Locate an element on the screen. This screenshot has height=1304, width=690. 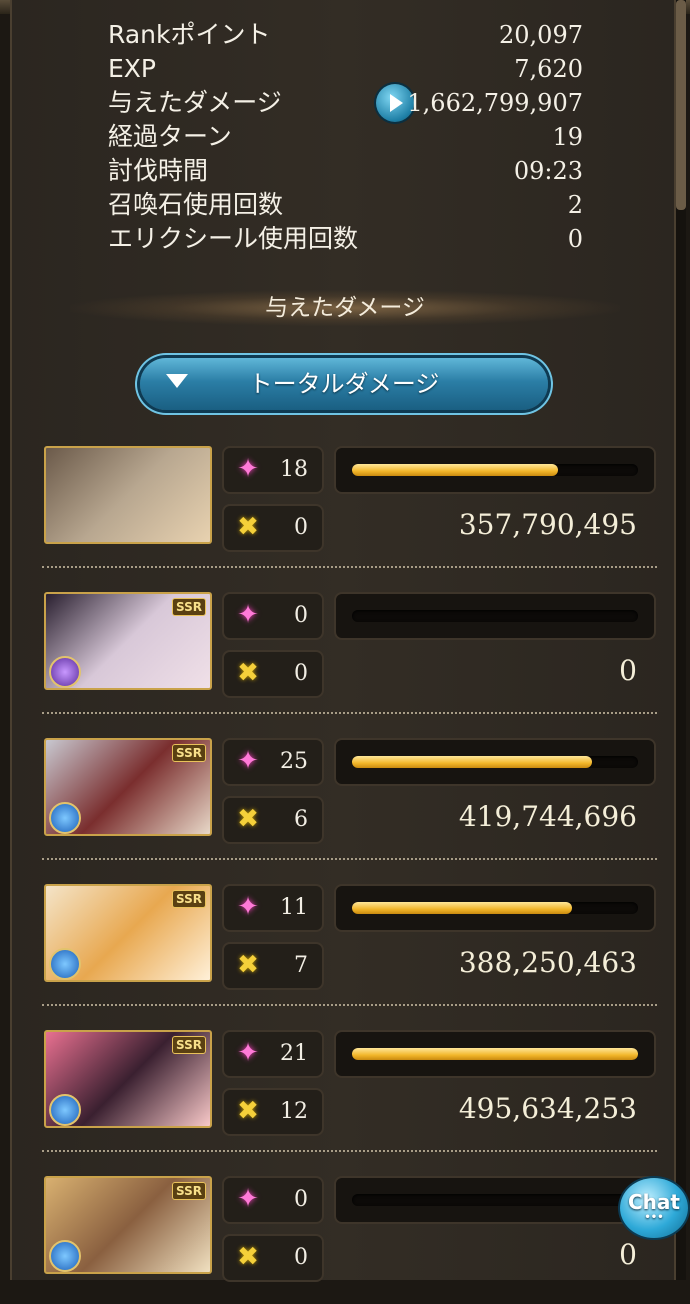
character-row: SSR ✦ 21 ✖ 12 495,634,253 is located at coordinates (349, 1093).